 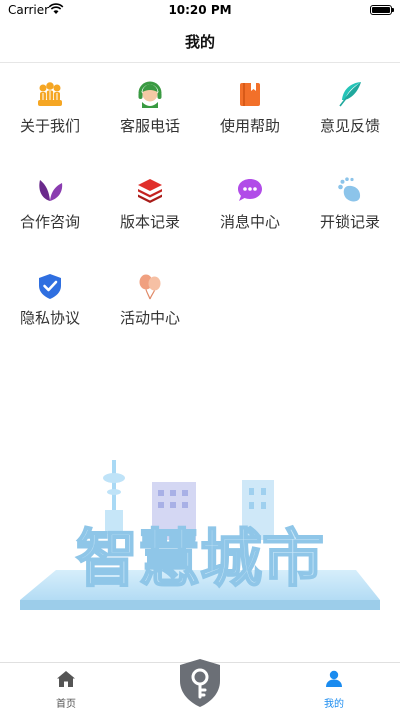 What do you see at coordinates (200, 558) in the screenshot?
I see `banner-title-text: 智慧城市` at bounding box center [200, 558].